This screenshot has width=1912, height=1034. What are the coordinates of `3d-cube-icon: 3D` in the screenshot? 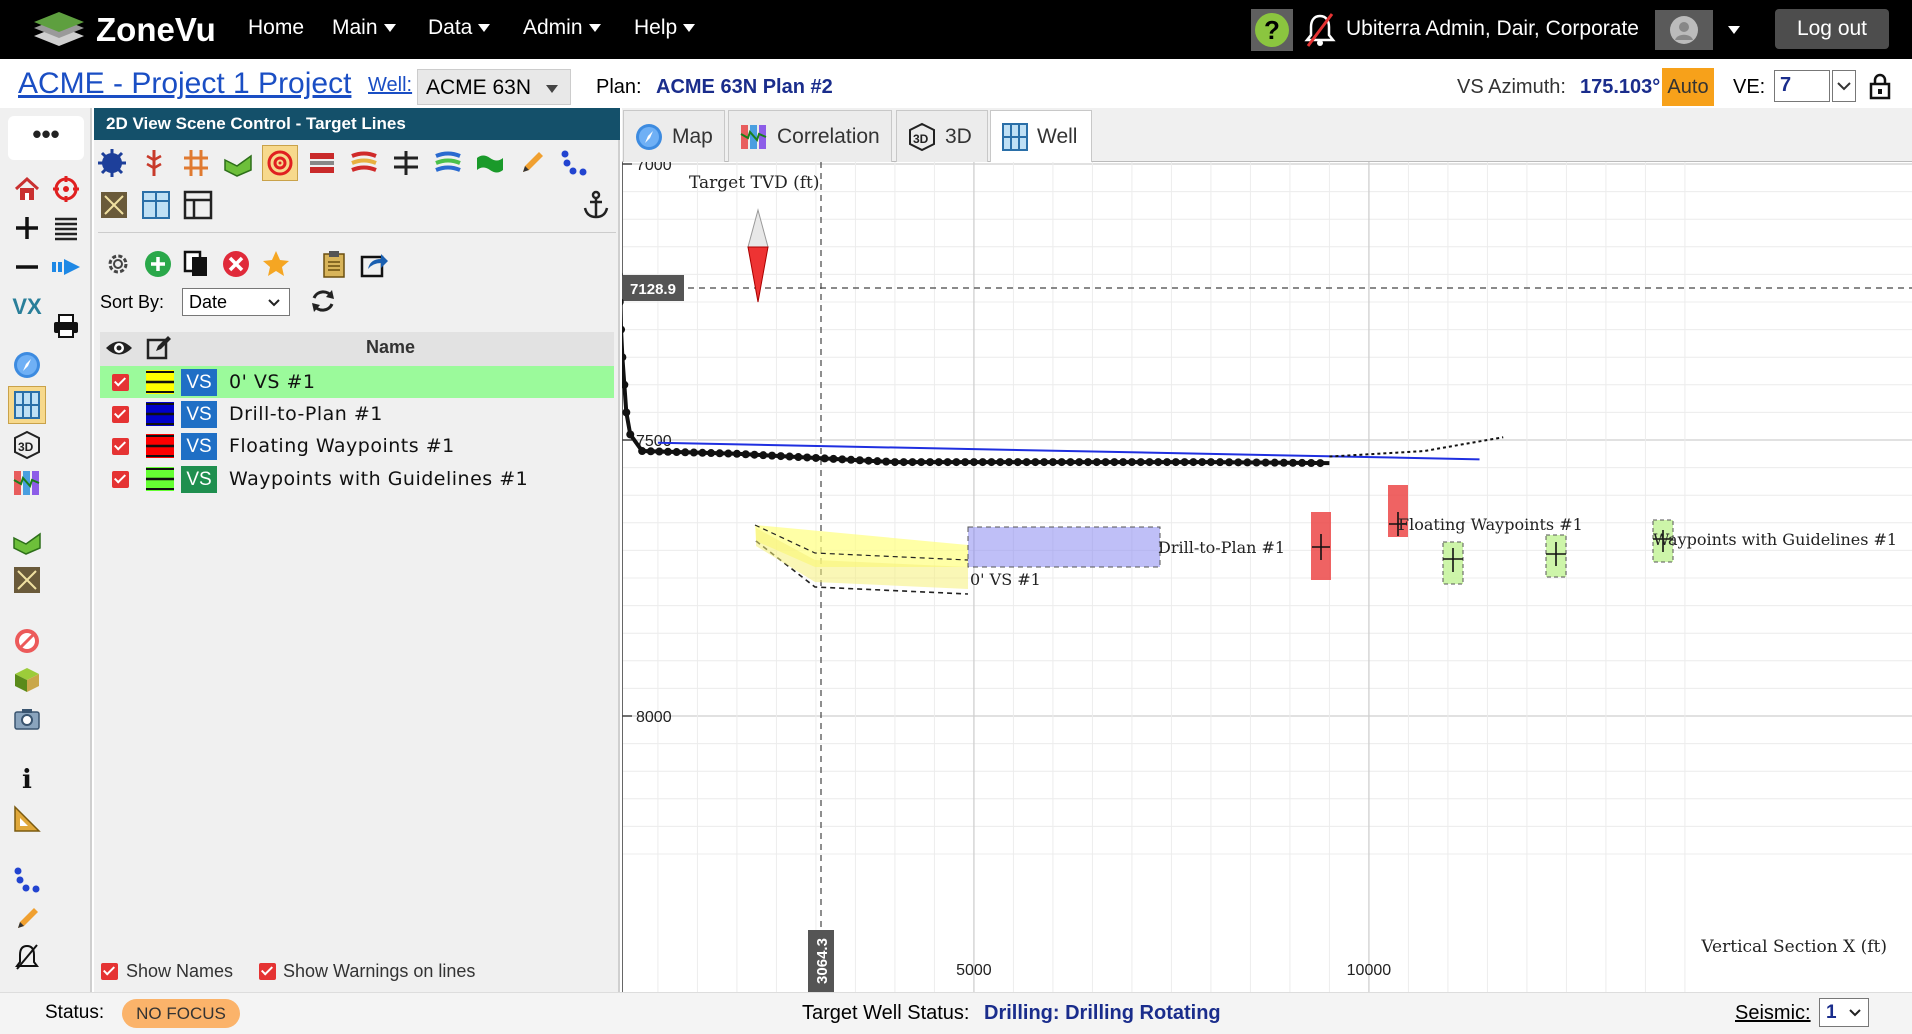 It's located at (27, 445).